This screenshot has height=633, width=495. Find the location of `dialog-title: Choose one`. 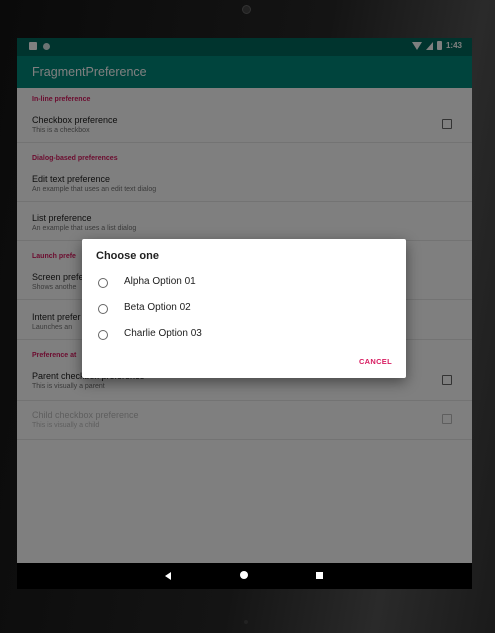

dialog-title: Choose one is located at coordinates (127, 256).